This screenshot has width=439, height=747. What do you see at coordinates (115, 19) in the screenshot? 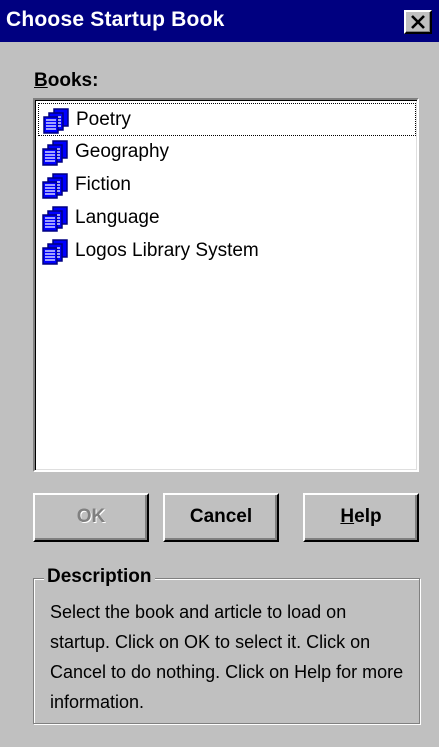
I see `window-title: Choose Startup Book` at bounding box center [115, 19].